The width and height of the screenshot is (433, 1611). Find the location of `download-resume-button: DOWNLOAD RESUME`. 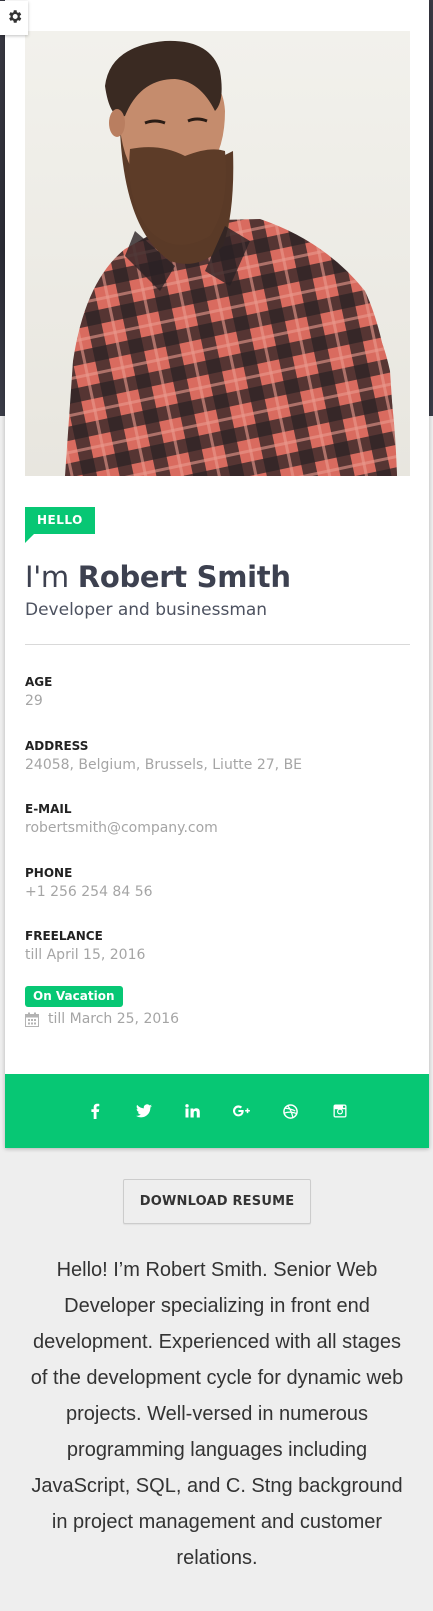

download-resume-button: DOWNLOAD RESUME is located at coordinates (217, 1201).